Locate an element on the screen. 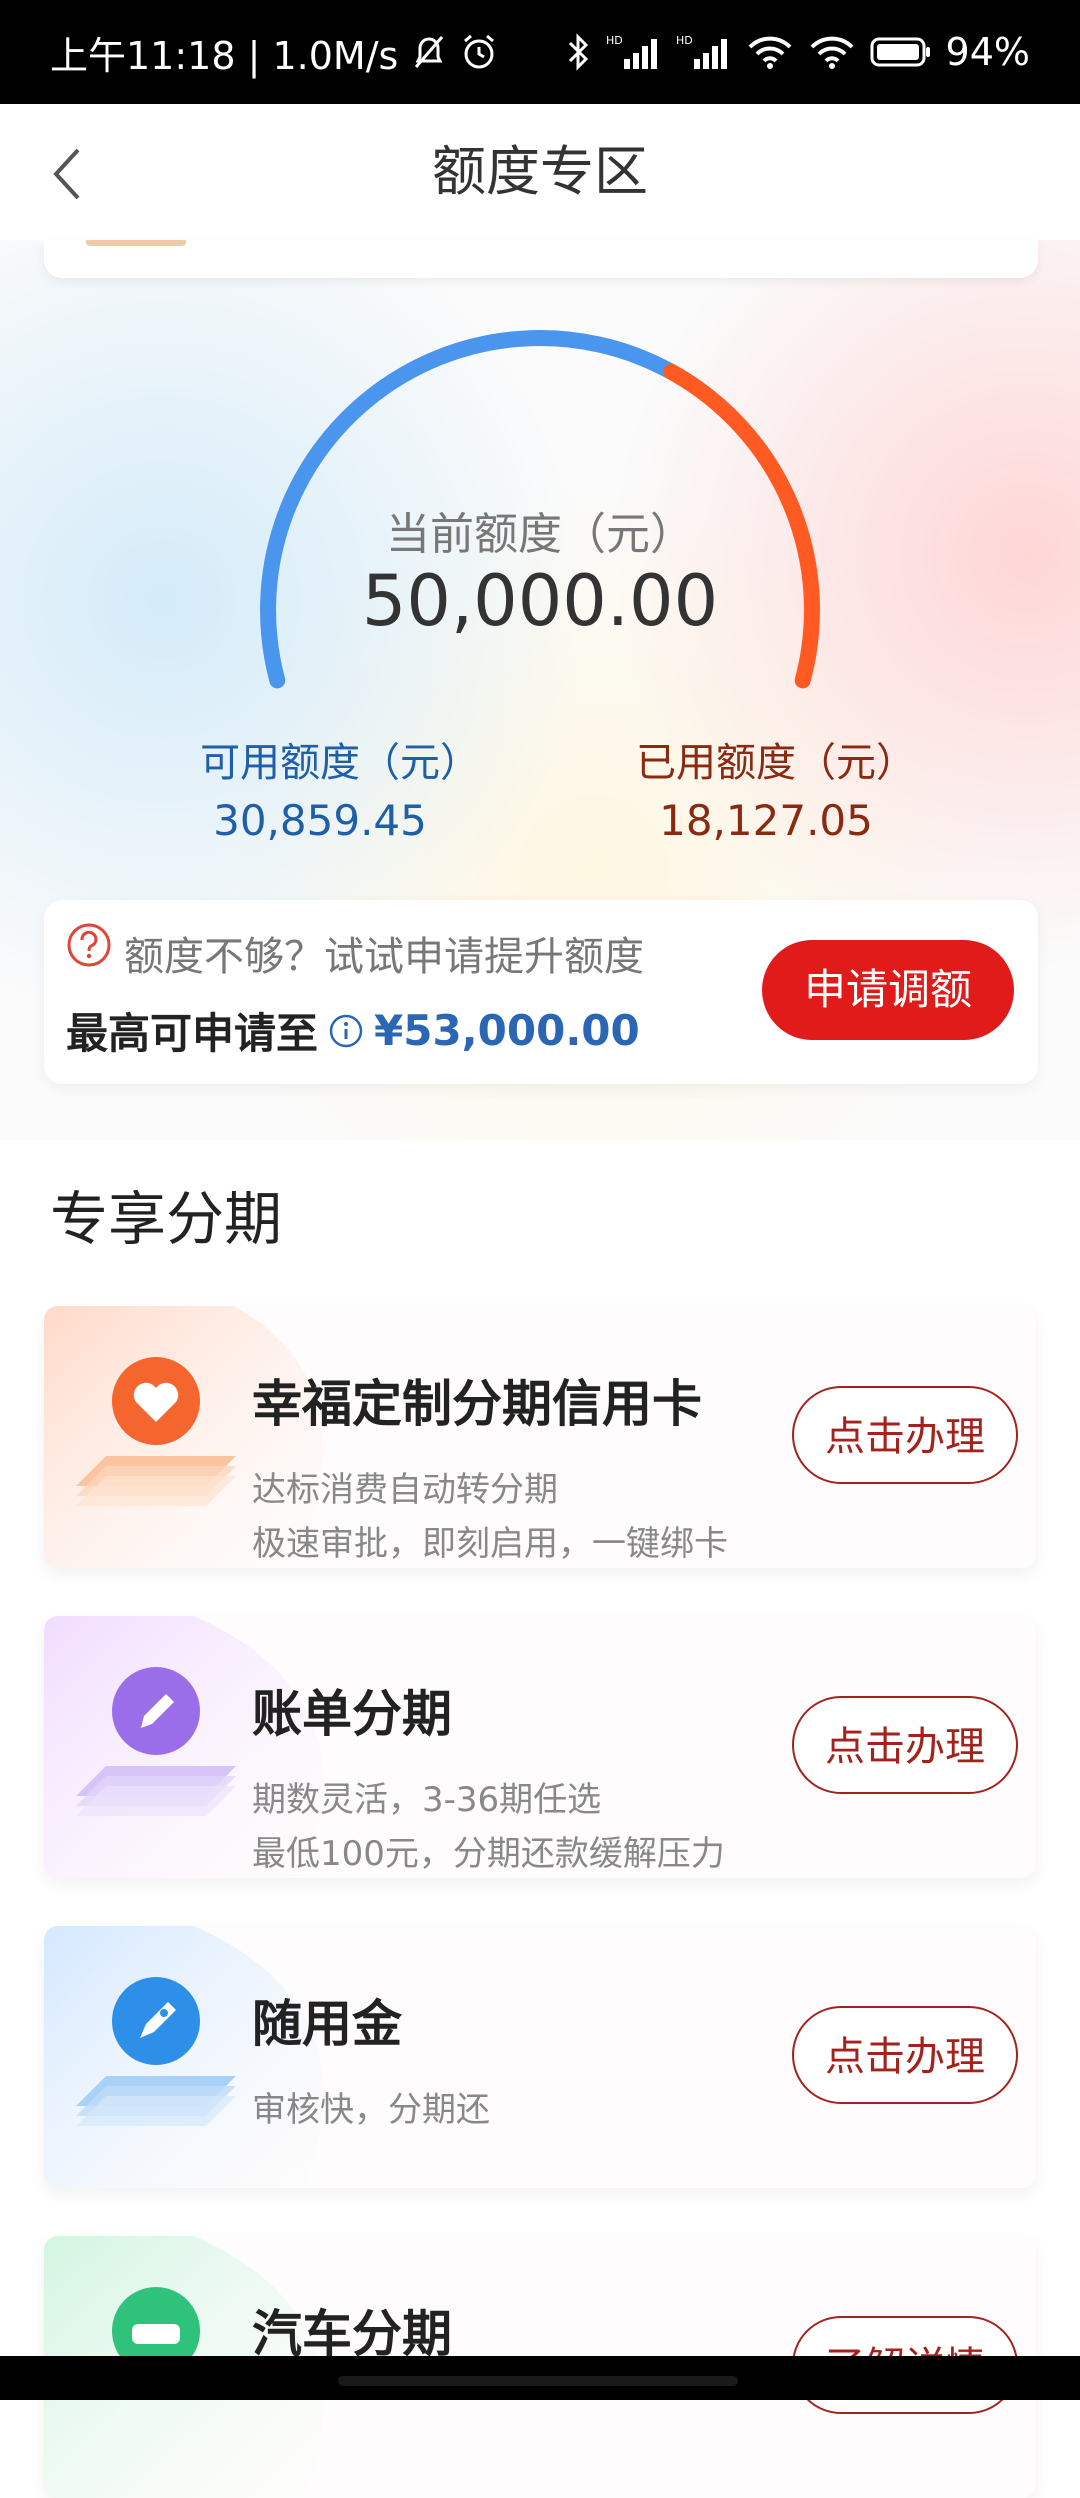 This screenshot has width=1080, height=2498. current-limit-value: 50,000.00 is located at coordinates (540, 601).